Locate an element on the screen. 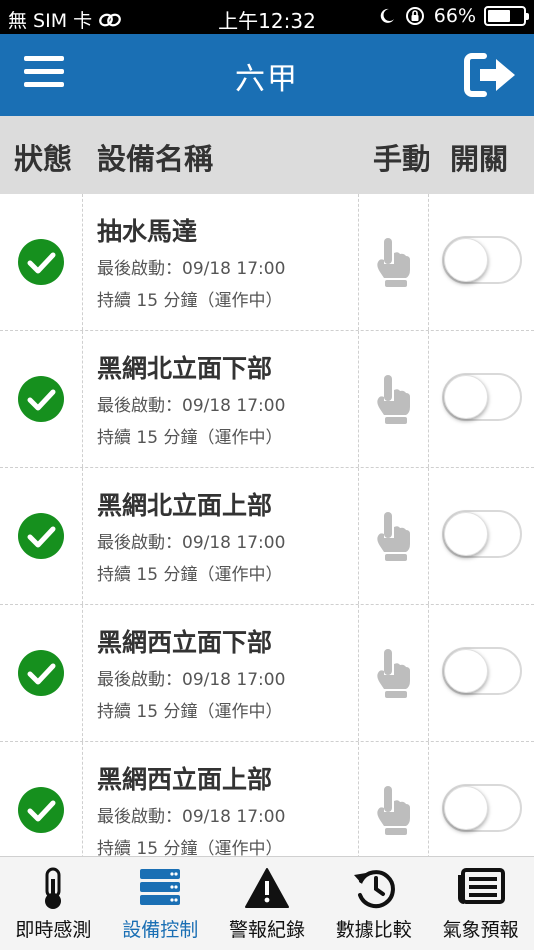  tab-device-control: 設備控制 is located at coordinates (160, 903).